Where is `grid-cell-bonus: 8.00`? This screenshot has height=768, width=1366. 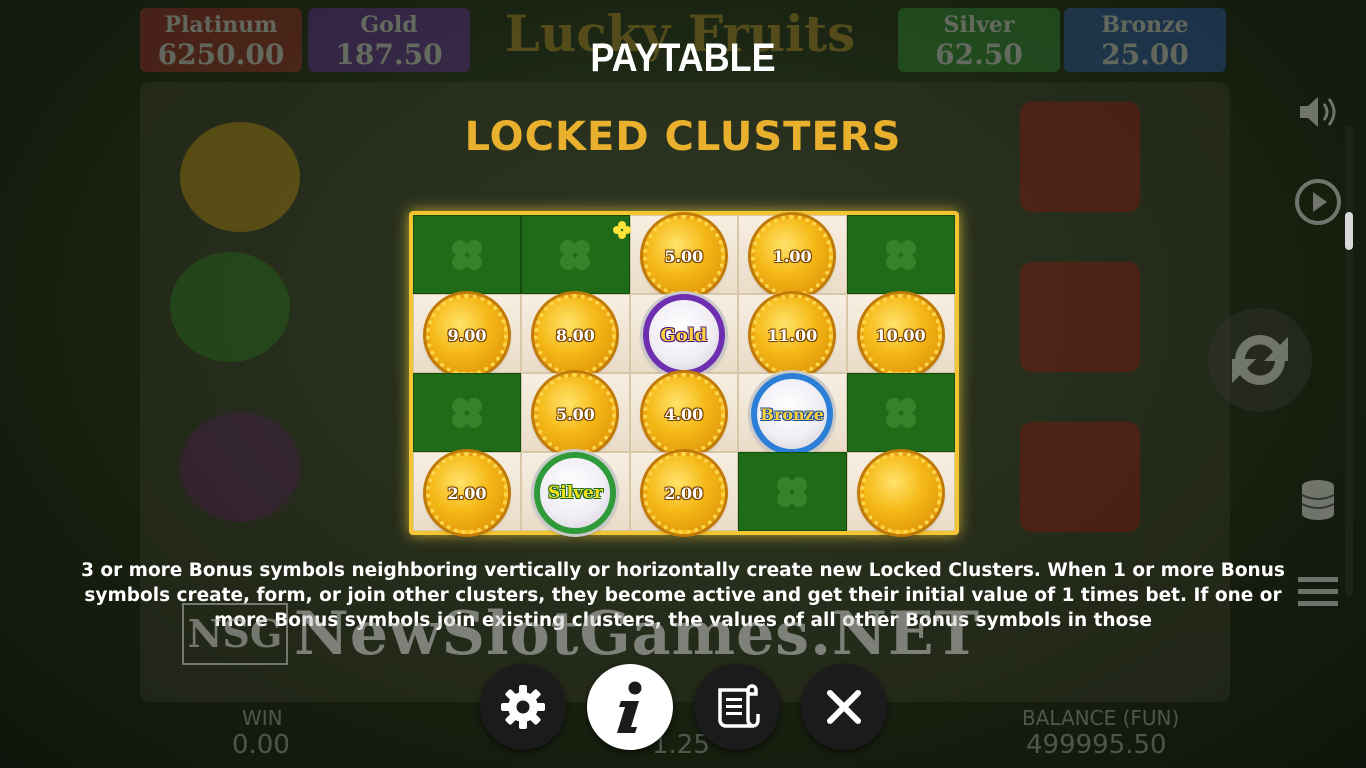
grid-cell-bonus: 8.00 is located at coordinates (575, 335).